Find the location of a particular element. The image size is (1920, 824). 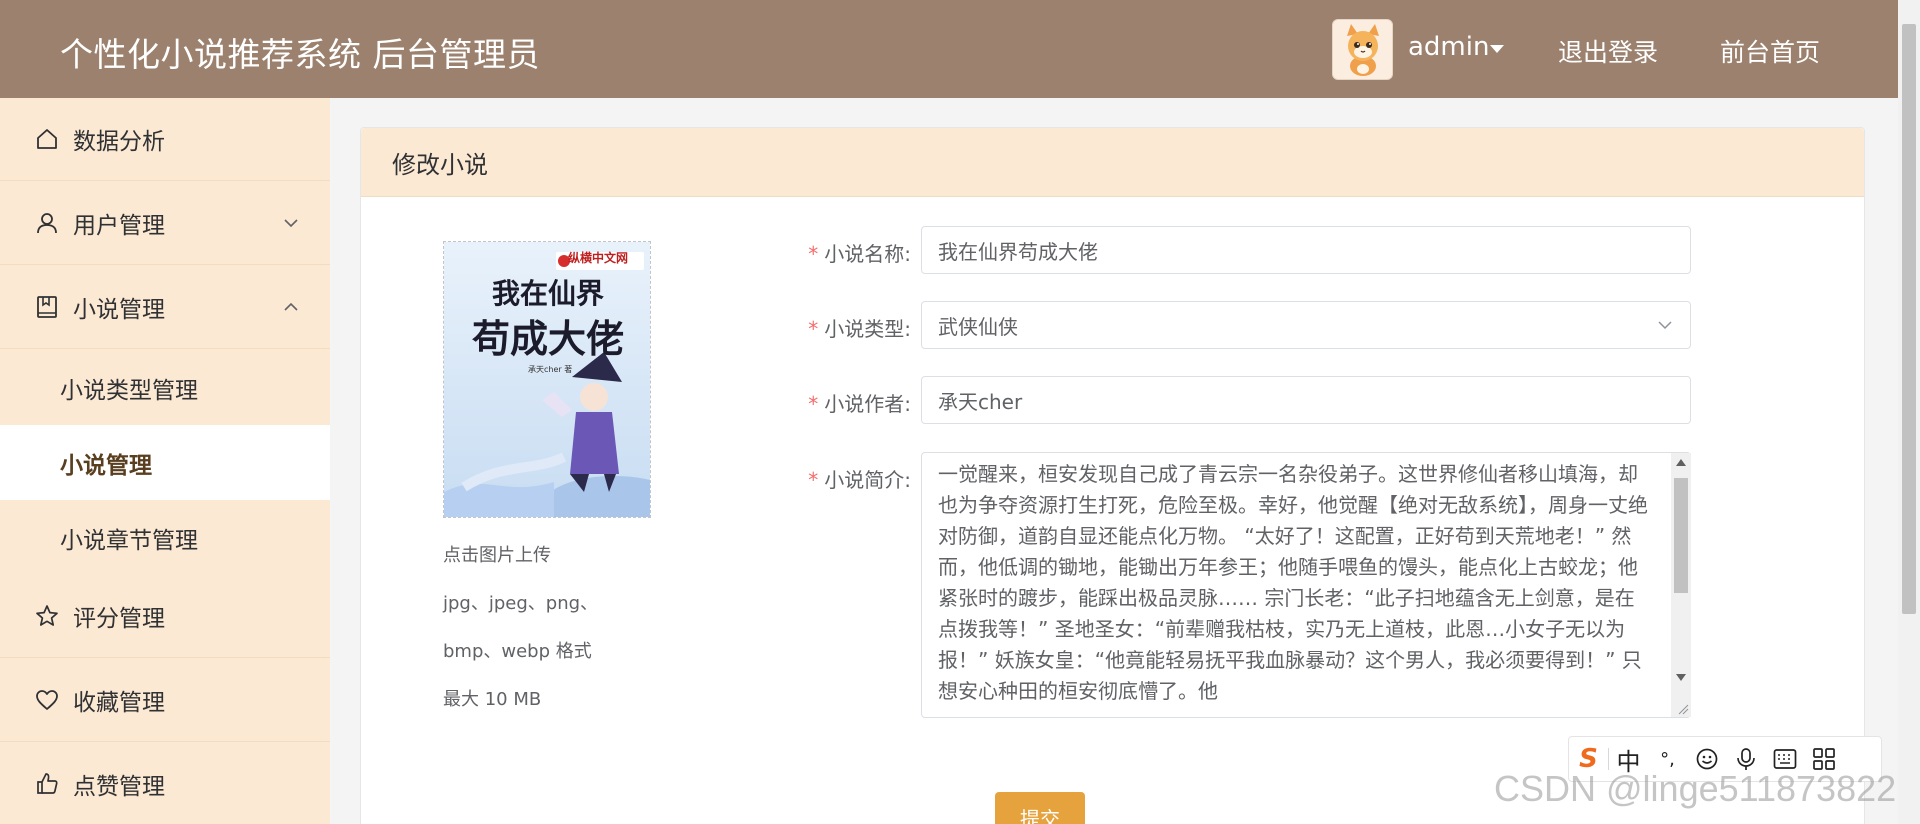

upload-note-click: 点击图片上传 is located at coordinates (497, 555).